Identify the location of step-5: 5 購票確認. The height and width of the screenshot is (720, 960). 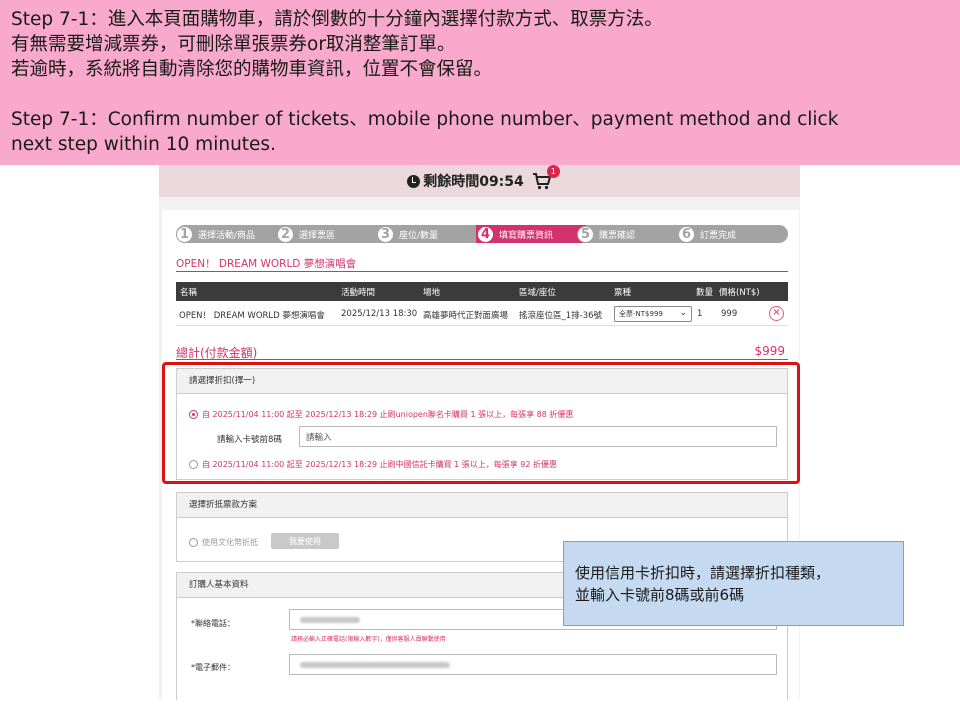
(606, 234).